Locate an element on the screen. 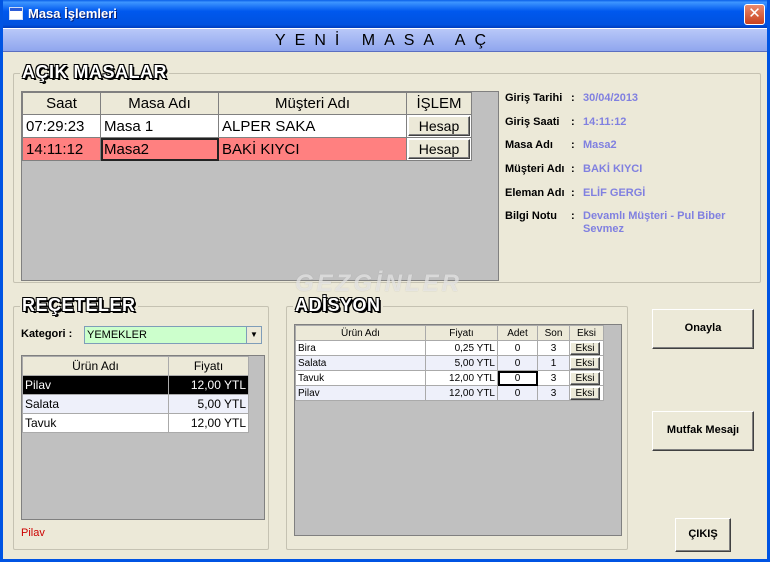  col-masa-adi: Masa Adı is located at coordinates (159, 103).